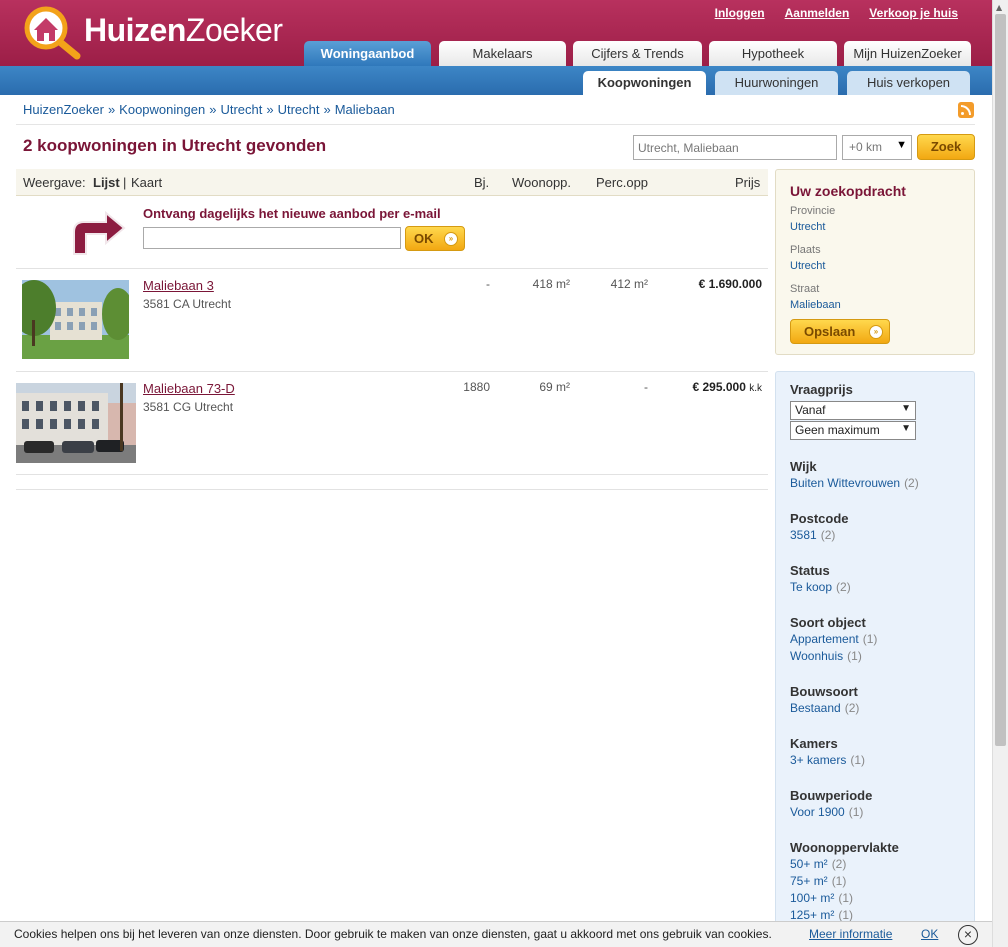 Image resolution: width=1008 pixels, height=947 pixels. Describe the element at coordinates (807, 266) in the screenshot. I see `city-value: Utrecht` at that location.